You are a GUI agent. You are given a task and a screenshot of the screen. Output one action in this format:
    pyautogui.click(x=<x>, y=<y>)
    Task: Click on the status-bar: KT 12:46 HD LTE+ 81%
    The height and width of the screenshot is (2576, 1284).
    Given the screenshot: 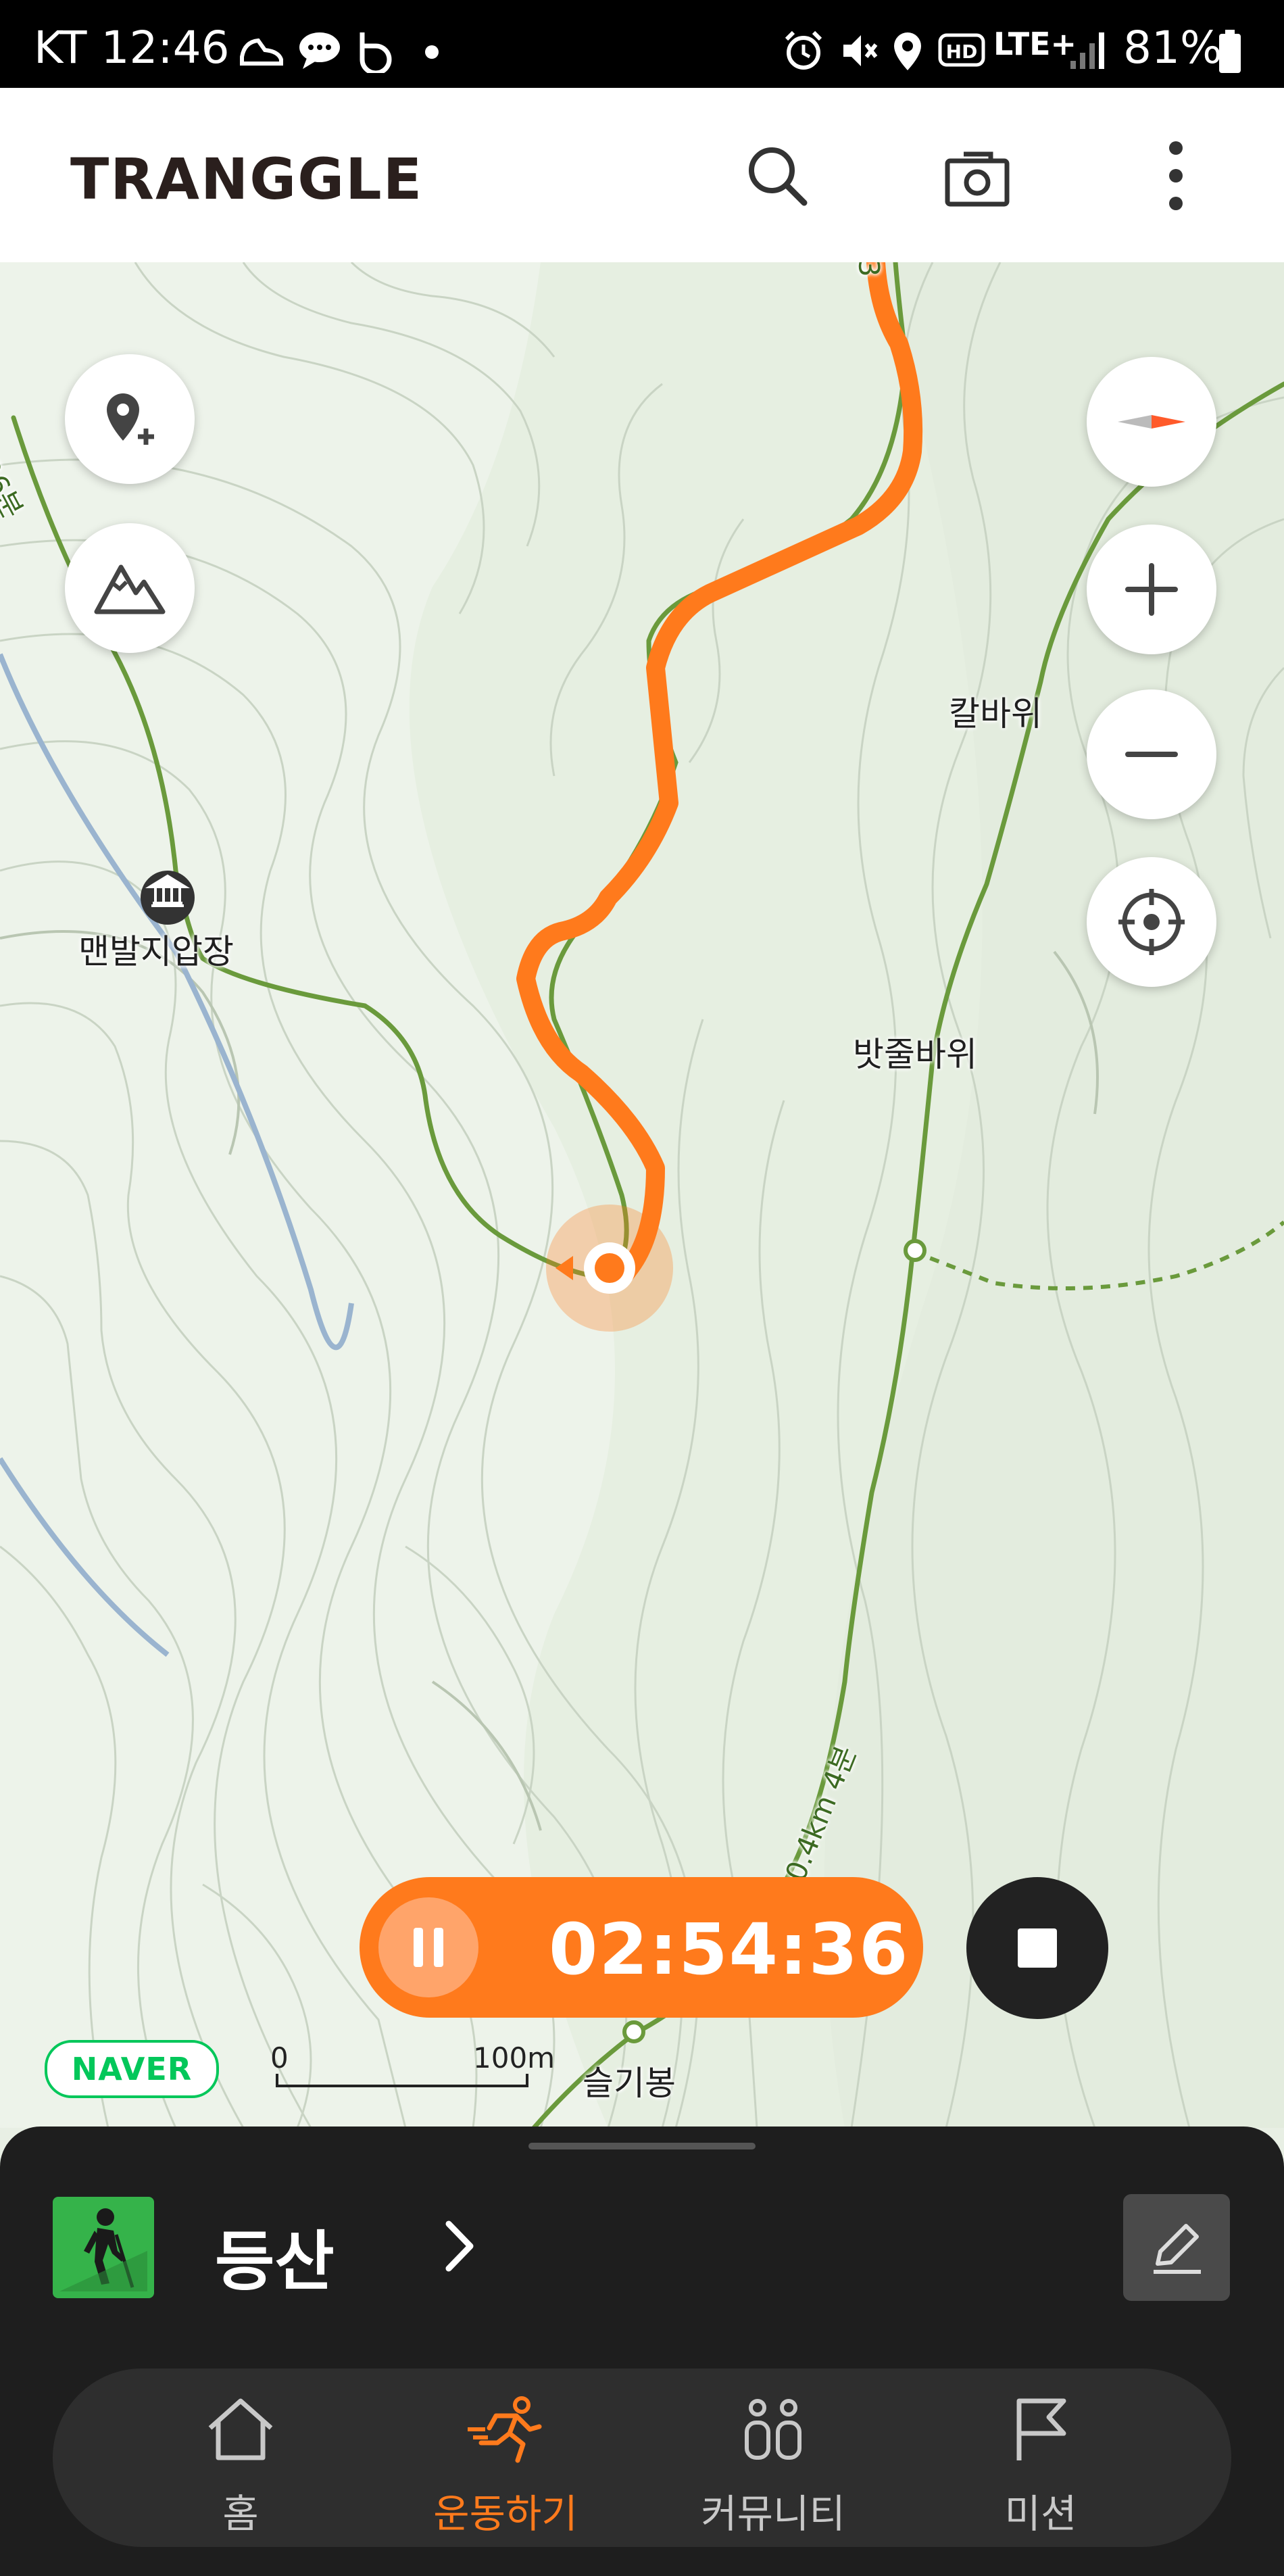 What is the action you would take?
    pyautogui.click(x=642, y=44)
    